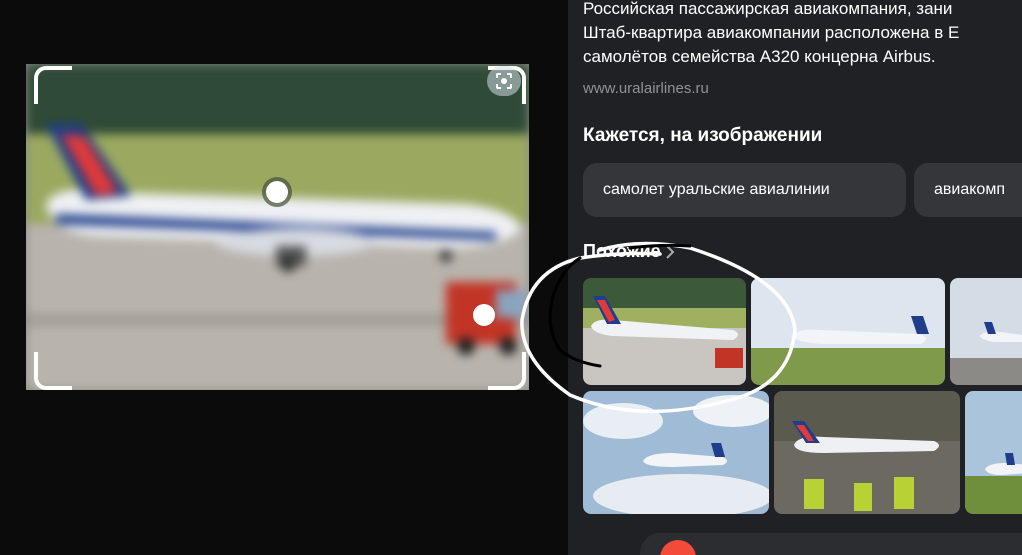 Image resolution: width=1022 pixels, height=555 pixels. Describe the element at coordinates (484, 315) in the screenshot. I see `object-hotspot-truck` at that location.